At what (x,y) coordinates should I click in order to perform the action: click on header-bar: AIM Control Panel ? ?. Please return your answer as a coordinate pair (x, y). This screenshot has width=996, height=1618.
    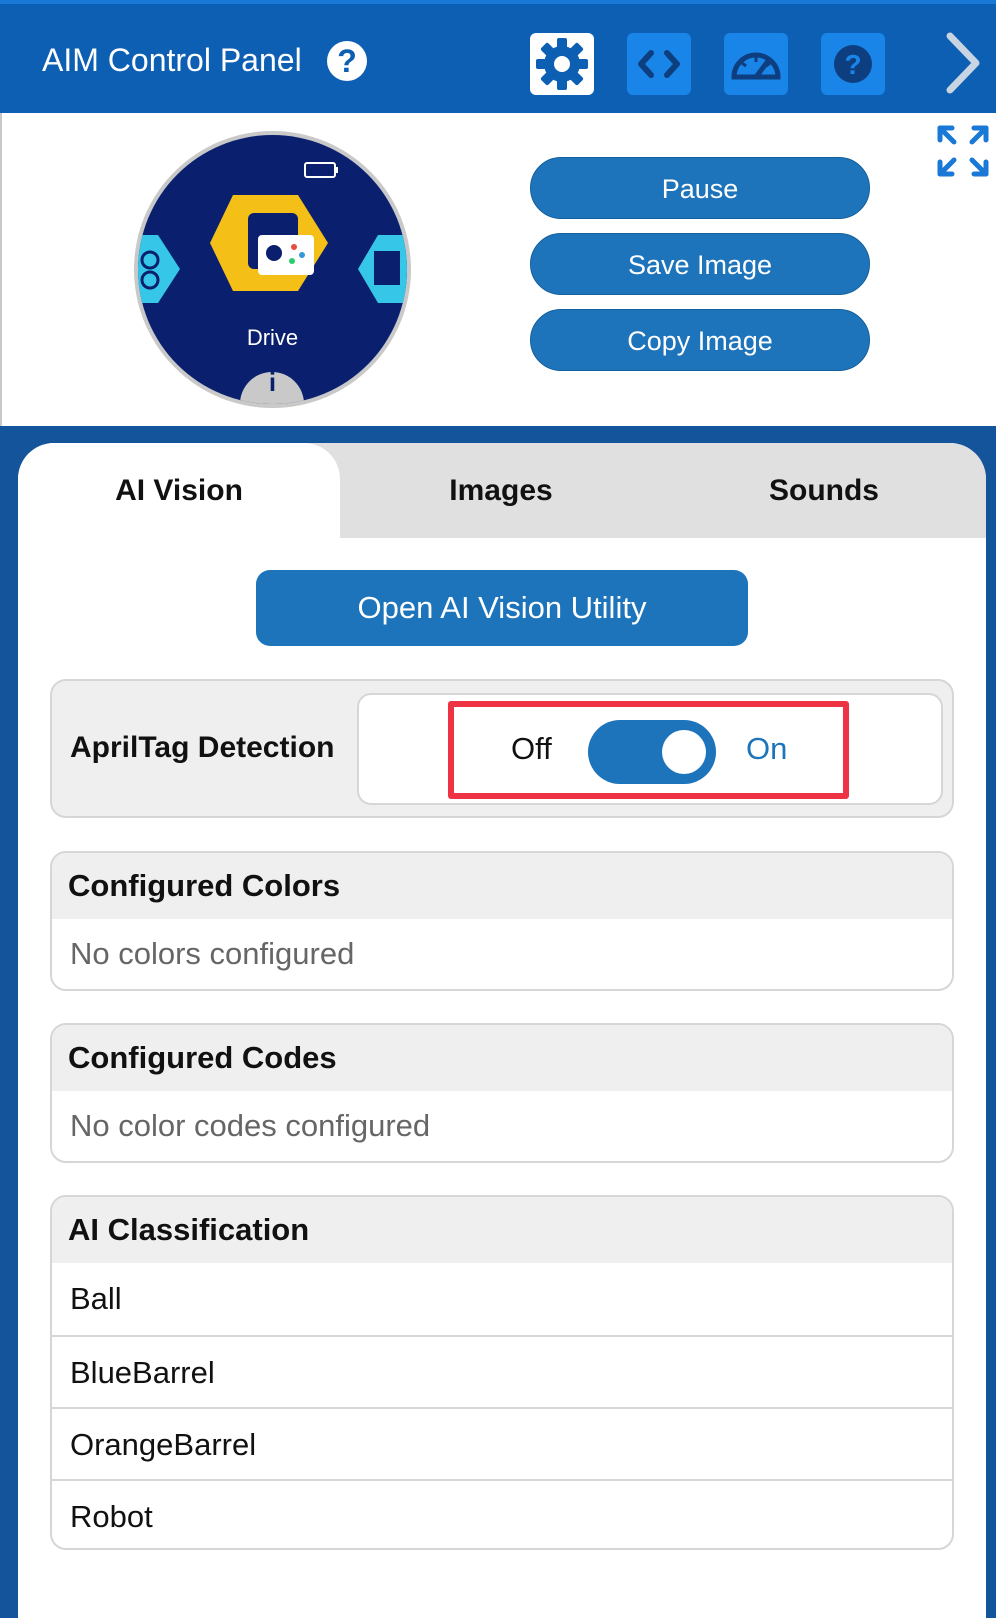
    Looking at the image, I should click on (498, 56).